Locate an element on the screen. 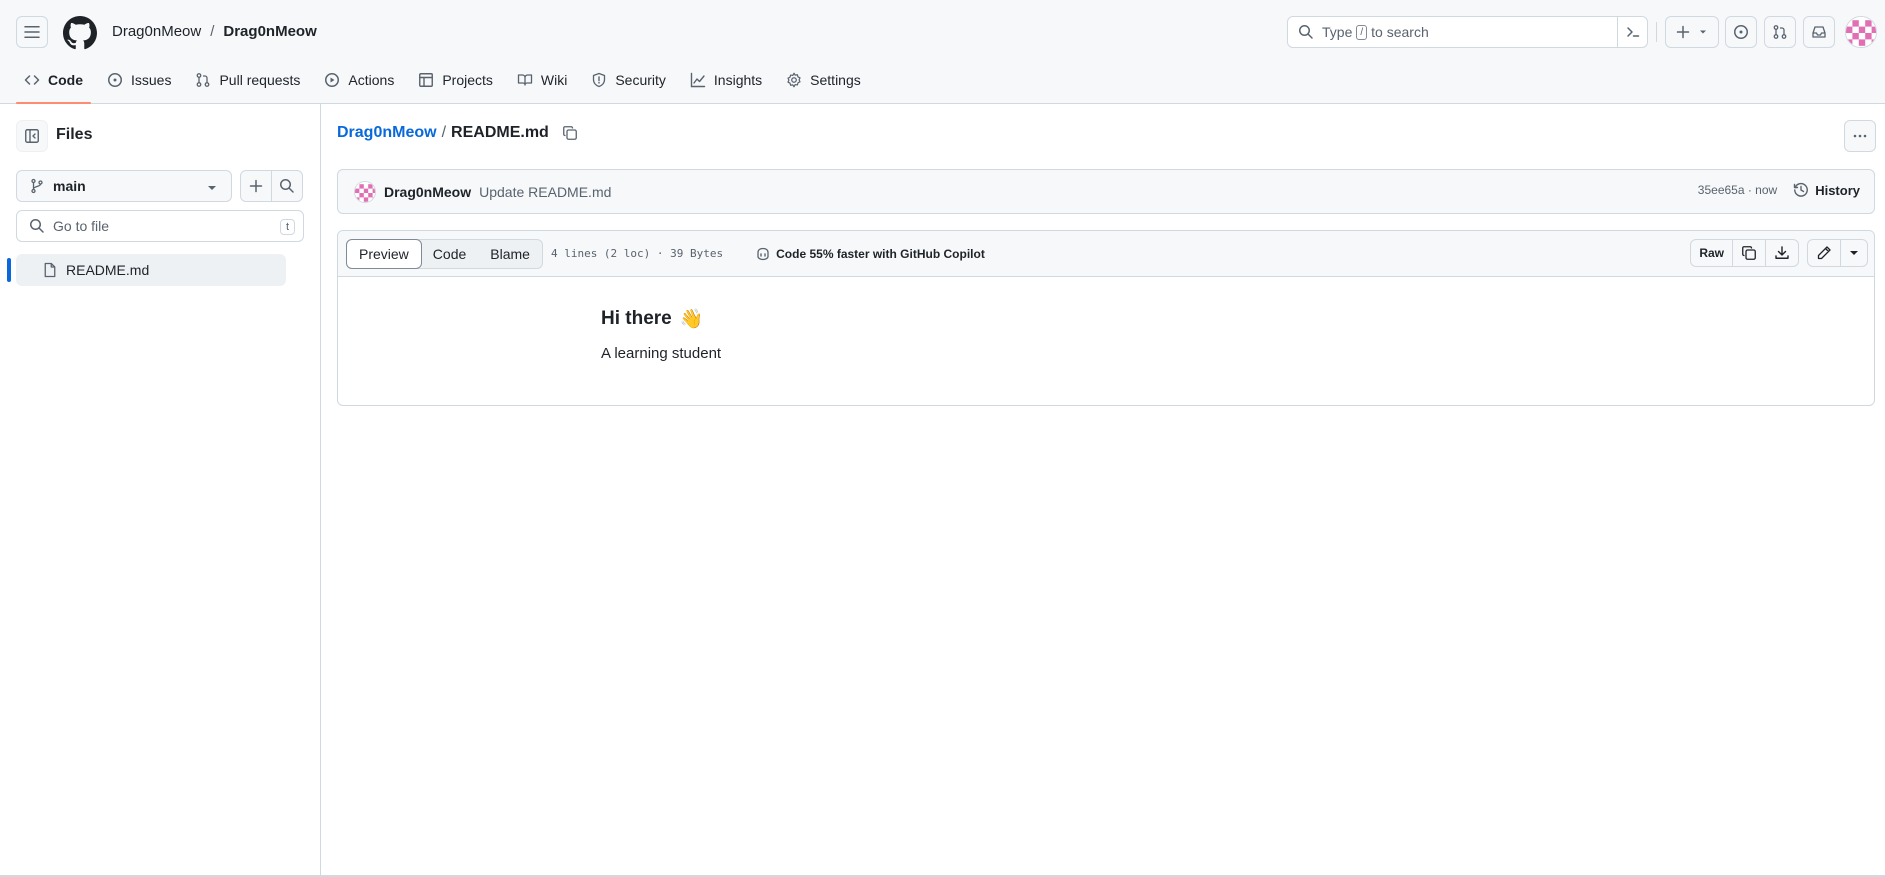 The height and width of the screenshot is (877, 1885). go-to-file-placeholder: Go to file is located at coordinates (81, 226).